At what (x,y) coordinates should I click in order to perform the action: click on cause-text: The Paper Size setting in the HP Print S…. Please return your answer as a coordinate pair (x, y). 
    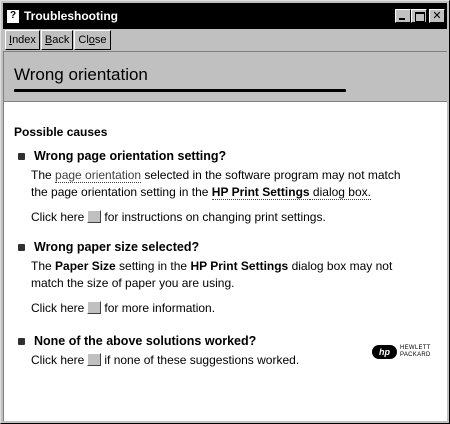
    Looking at the image, I should click on (212, 266).